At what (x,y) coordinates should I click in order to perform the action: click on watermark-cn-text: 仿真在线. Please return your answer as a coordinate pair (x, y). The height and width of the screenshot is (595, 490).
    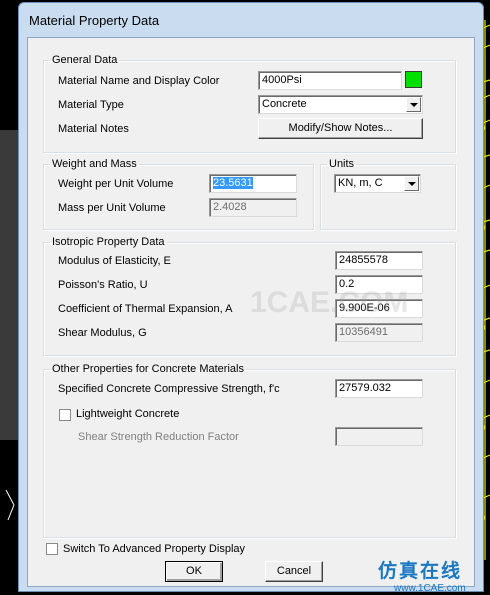
    Looking at the image, I should click on (420, 571).